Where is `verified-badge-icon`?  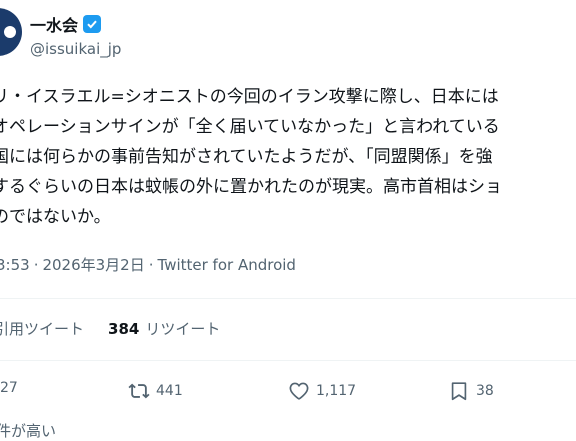
verified-badge-icon is located at coordinates (92, 24).